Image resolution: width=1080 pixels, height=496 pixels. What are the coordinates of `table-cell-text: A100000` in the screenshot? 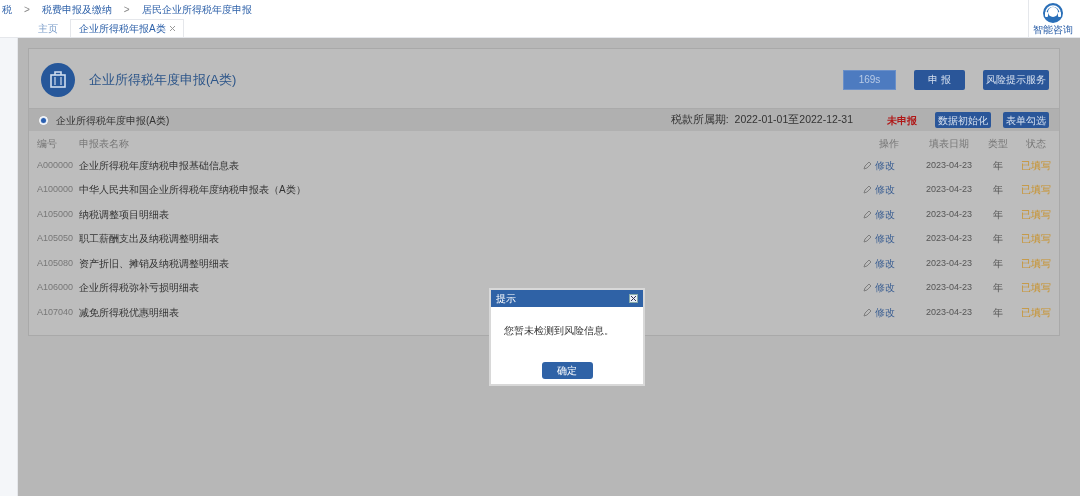 It's located at (55, 189).